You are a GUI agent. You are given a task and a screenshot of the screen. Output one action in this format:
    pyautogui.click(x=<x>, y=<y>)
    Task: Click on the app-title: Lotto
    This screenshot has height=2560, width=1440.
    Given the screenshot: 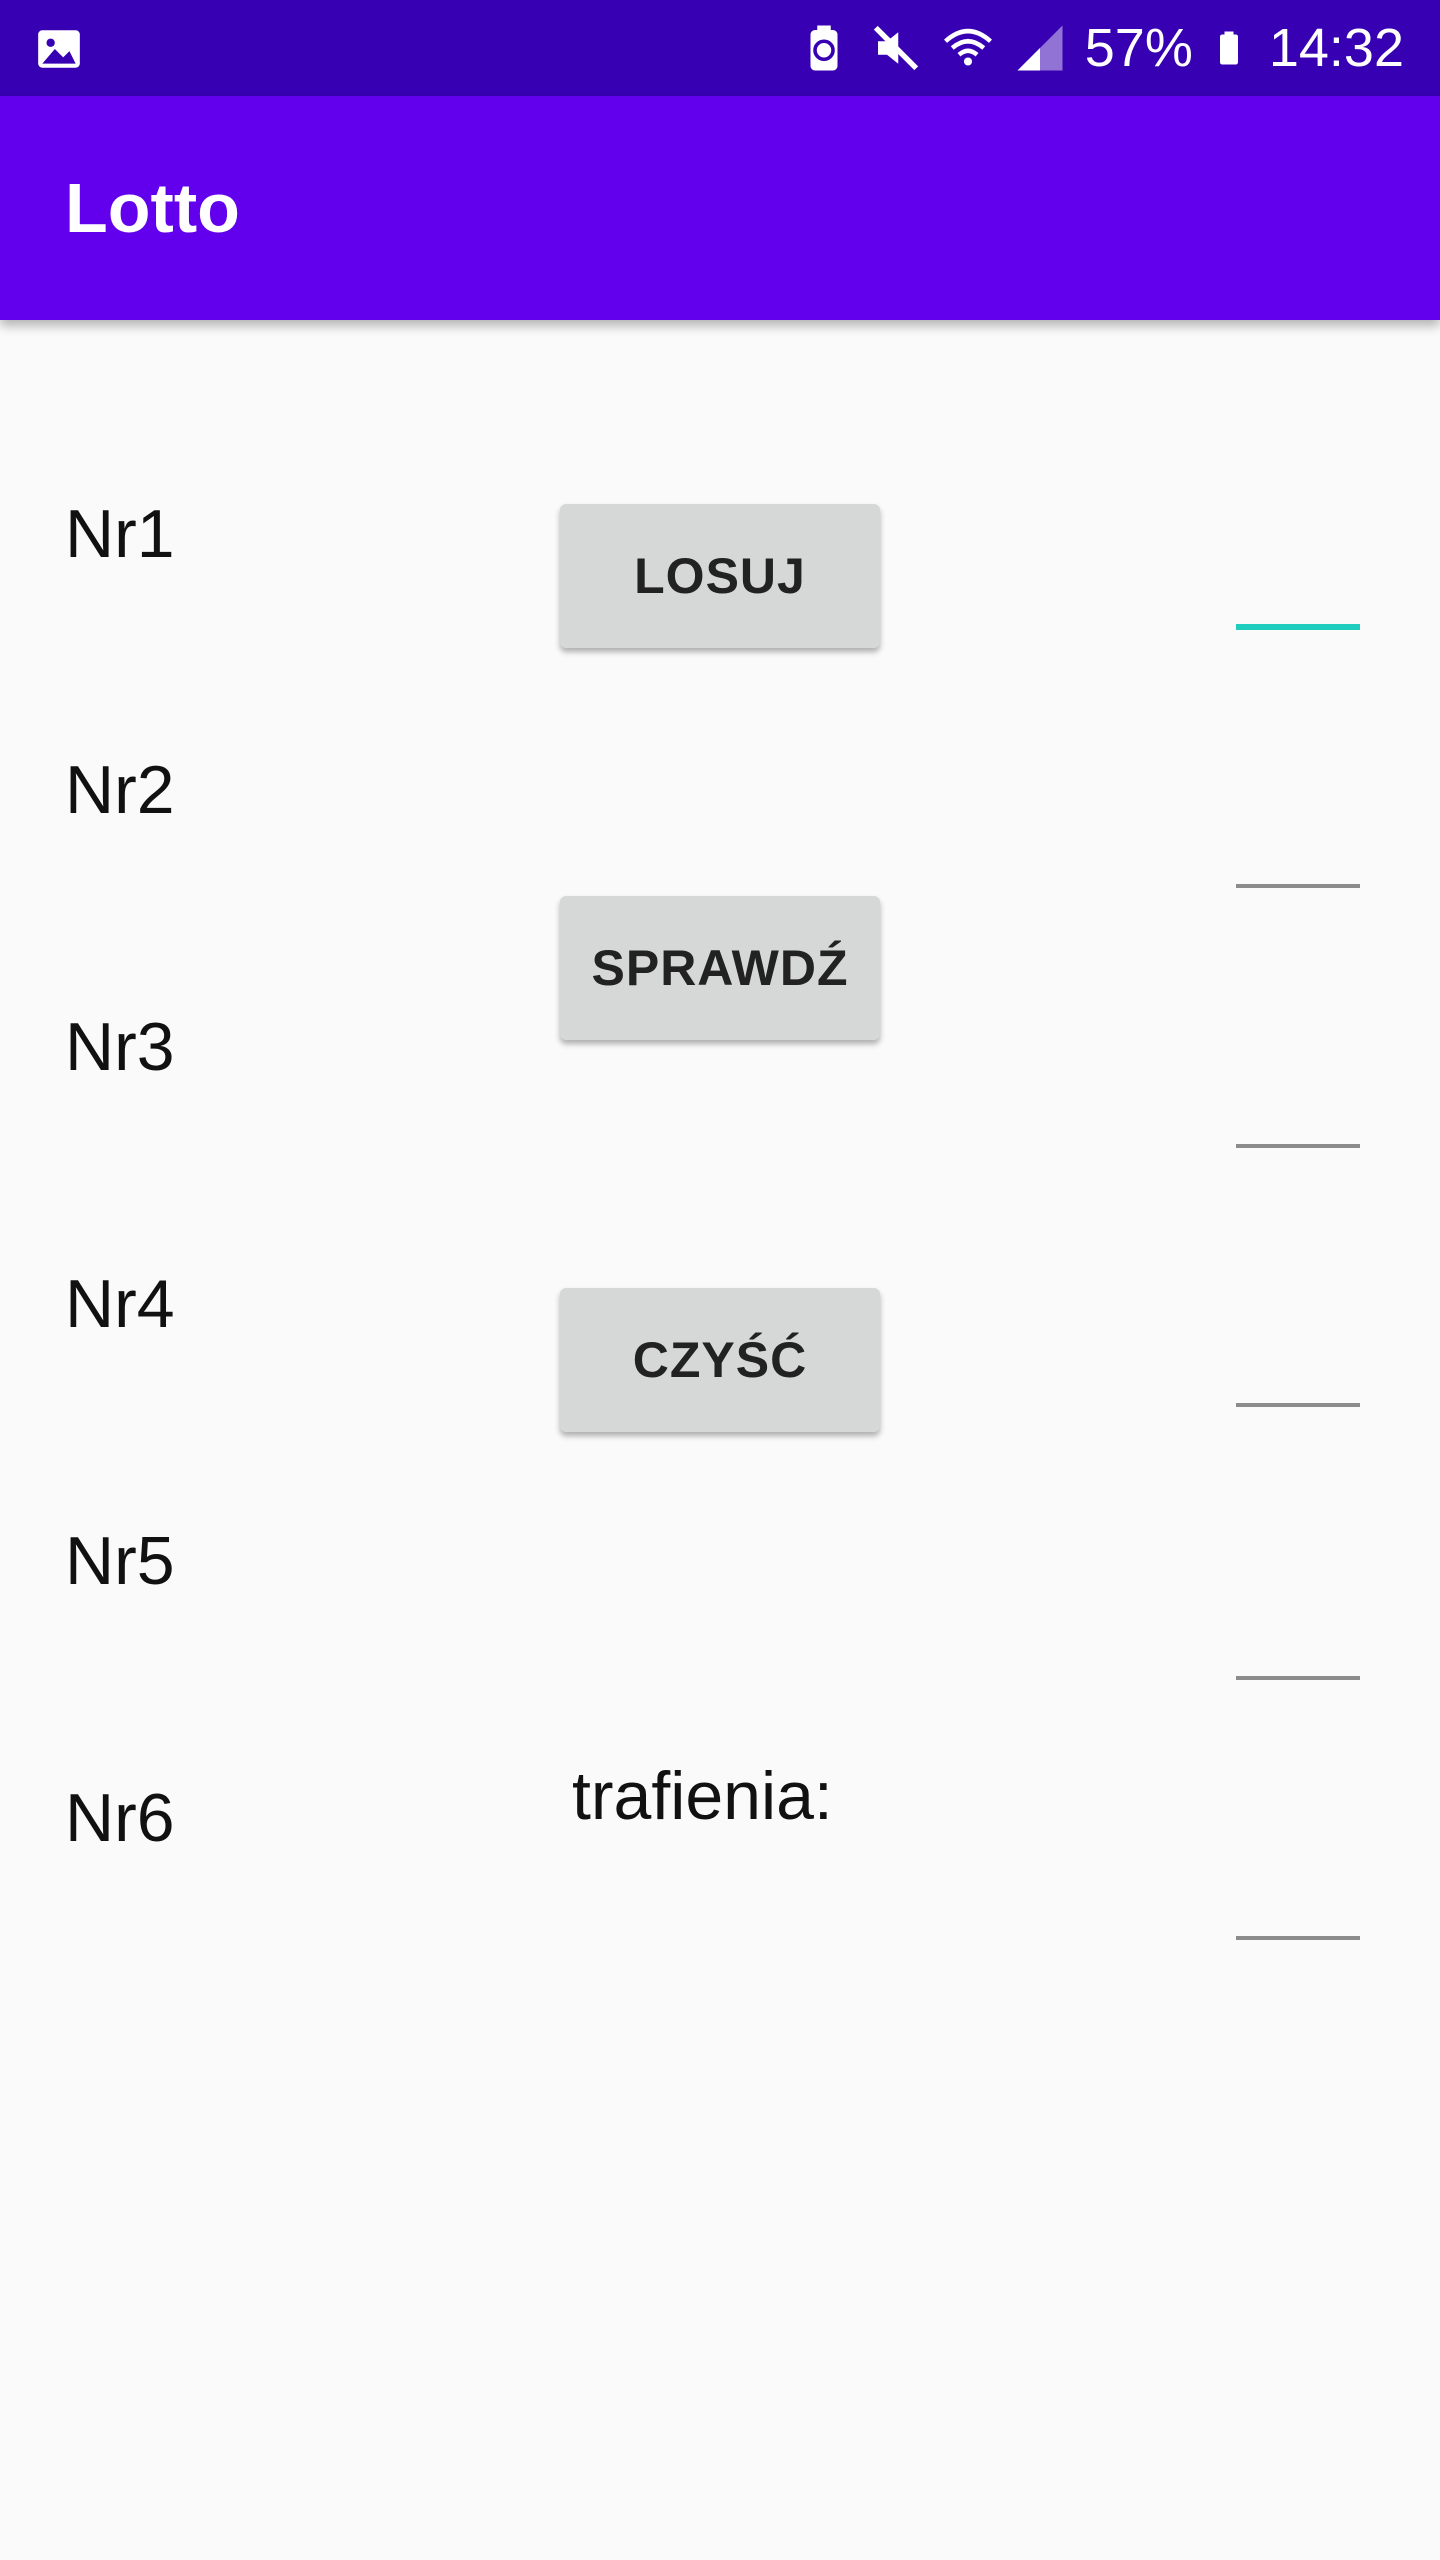 What is the action you would take?
    pyautogui.click(x=152, y=208)
    